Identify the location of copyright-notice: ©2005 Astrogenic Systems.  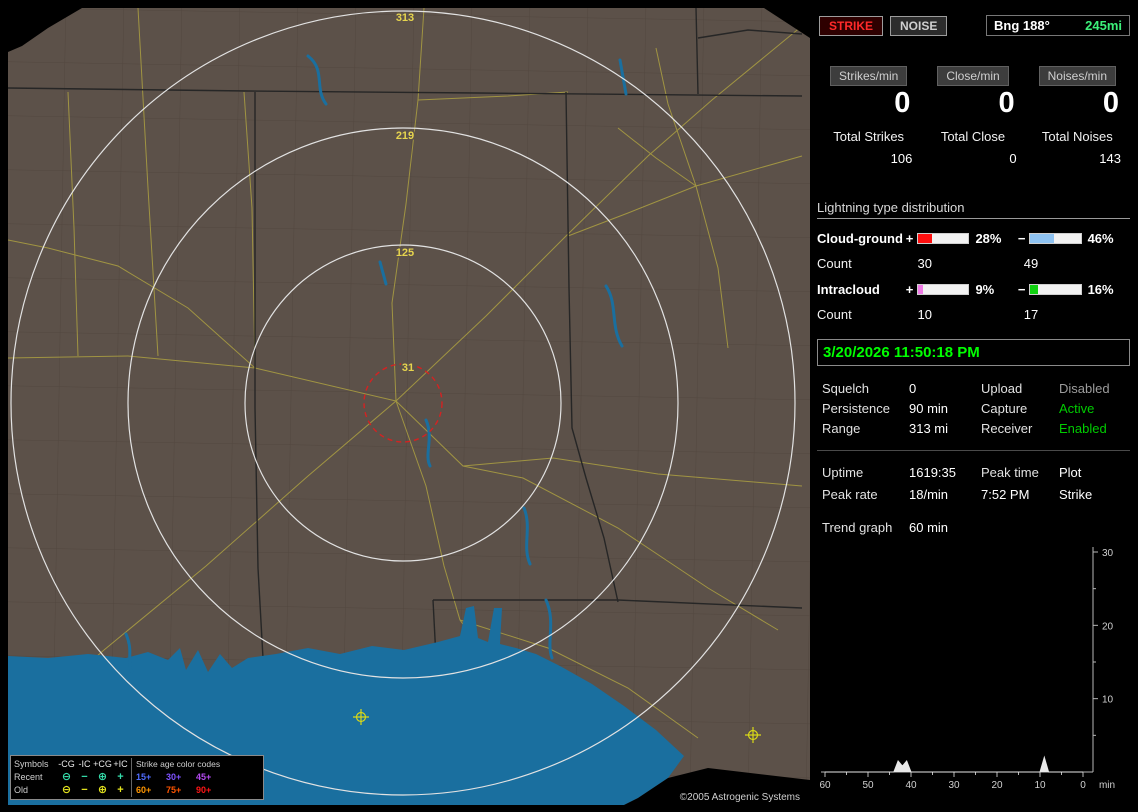
(739, 797).